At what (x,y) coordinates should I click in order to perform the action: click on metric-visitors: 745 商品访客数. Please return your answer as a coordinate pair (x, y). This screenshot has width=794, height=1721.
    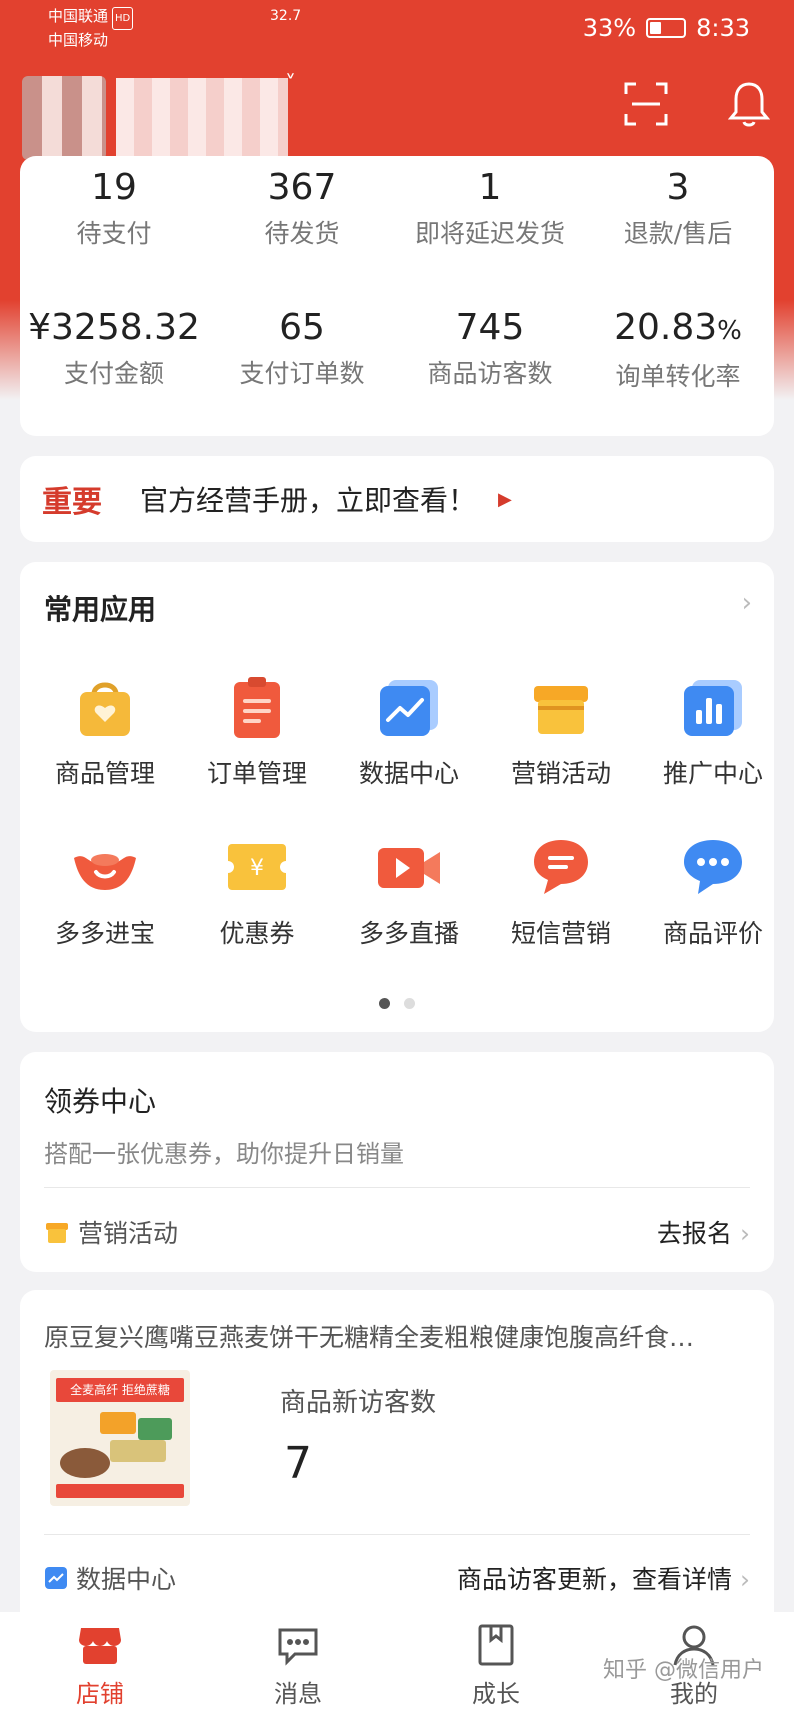
    Looking at the image, I should click on (490, 348).